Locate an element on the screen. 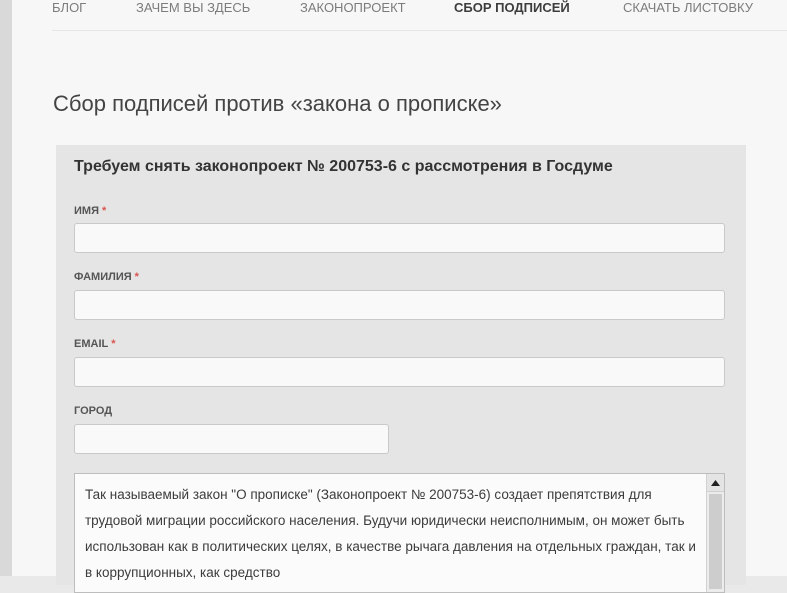 This screenshot has width=787, height=593. city-label: ГОРОД is located at coordinates (93, 411).